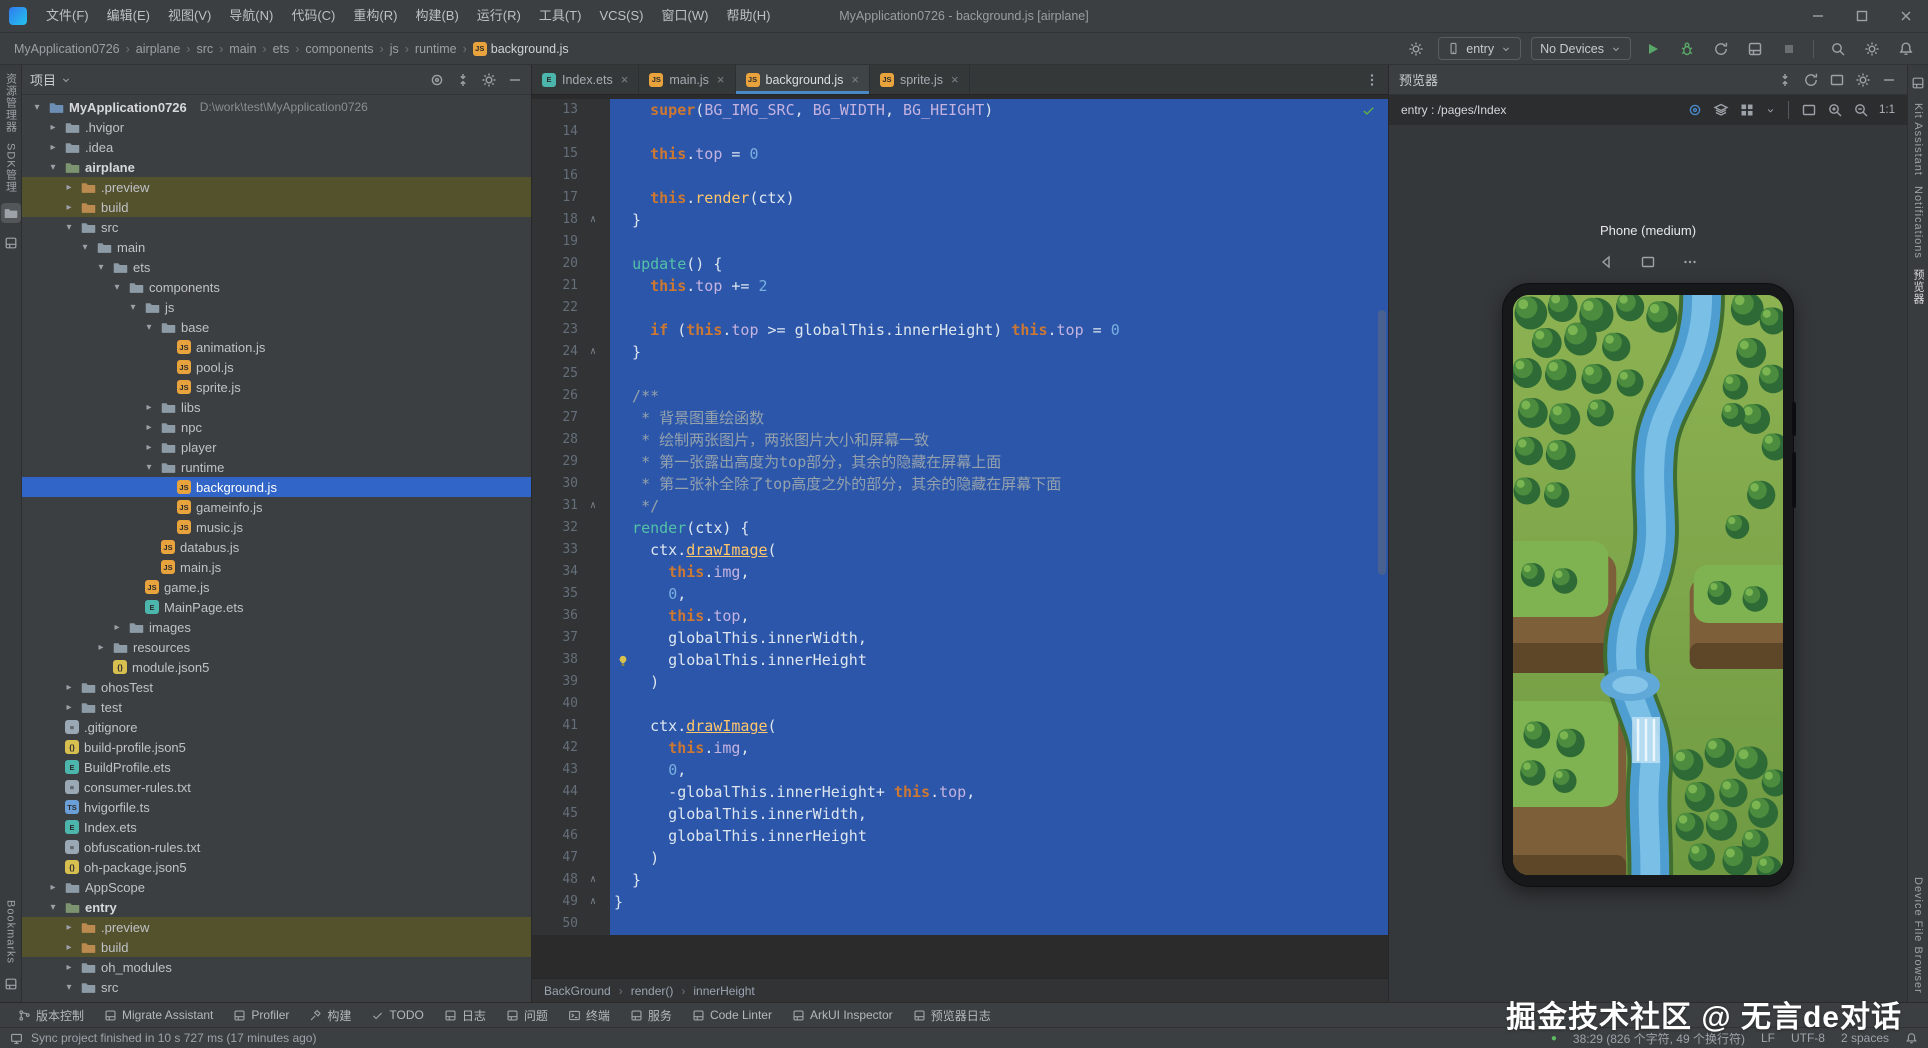  What do you see at coordinates (1648, 230) in the screenshot?
I see `device-profile-label: Phone (medium)` at bounding box center [1648, 230].